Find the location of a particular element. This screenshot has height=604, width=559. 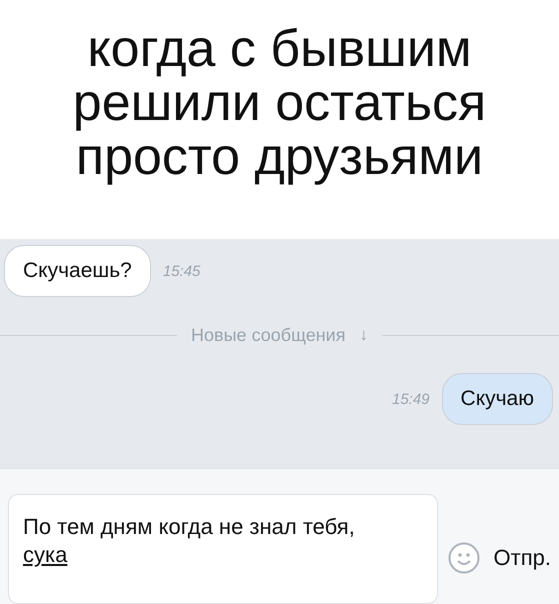

caption-line: просто друзьями is located at coordinates (280, 157).